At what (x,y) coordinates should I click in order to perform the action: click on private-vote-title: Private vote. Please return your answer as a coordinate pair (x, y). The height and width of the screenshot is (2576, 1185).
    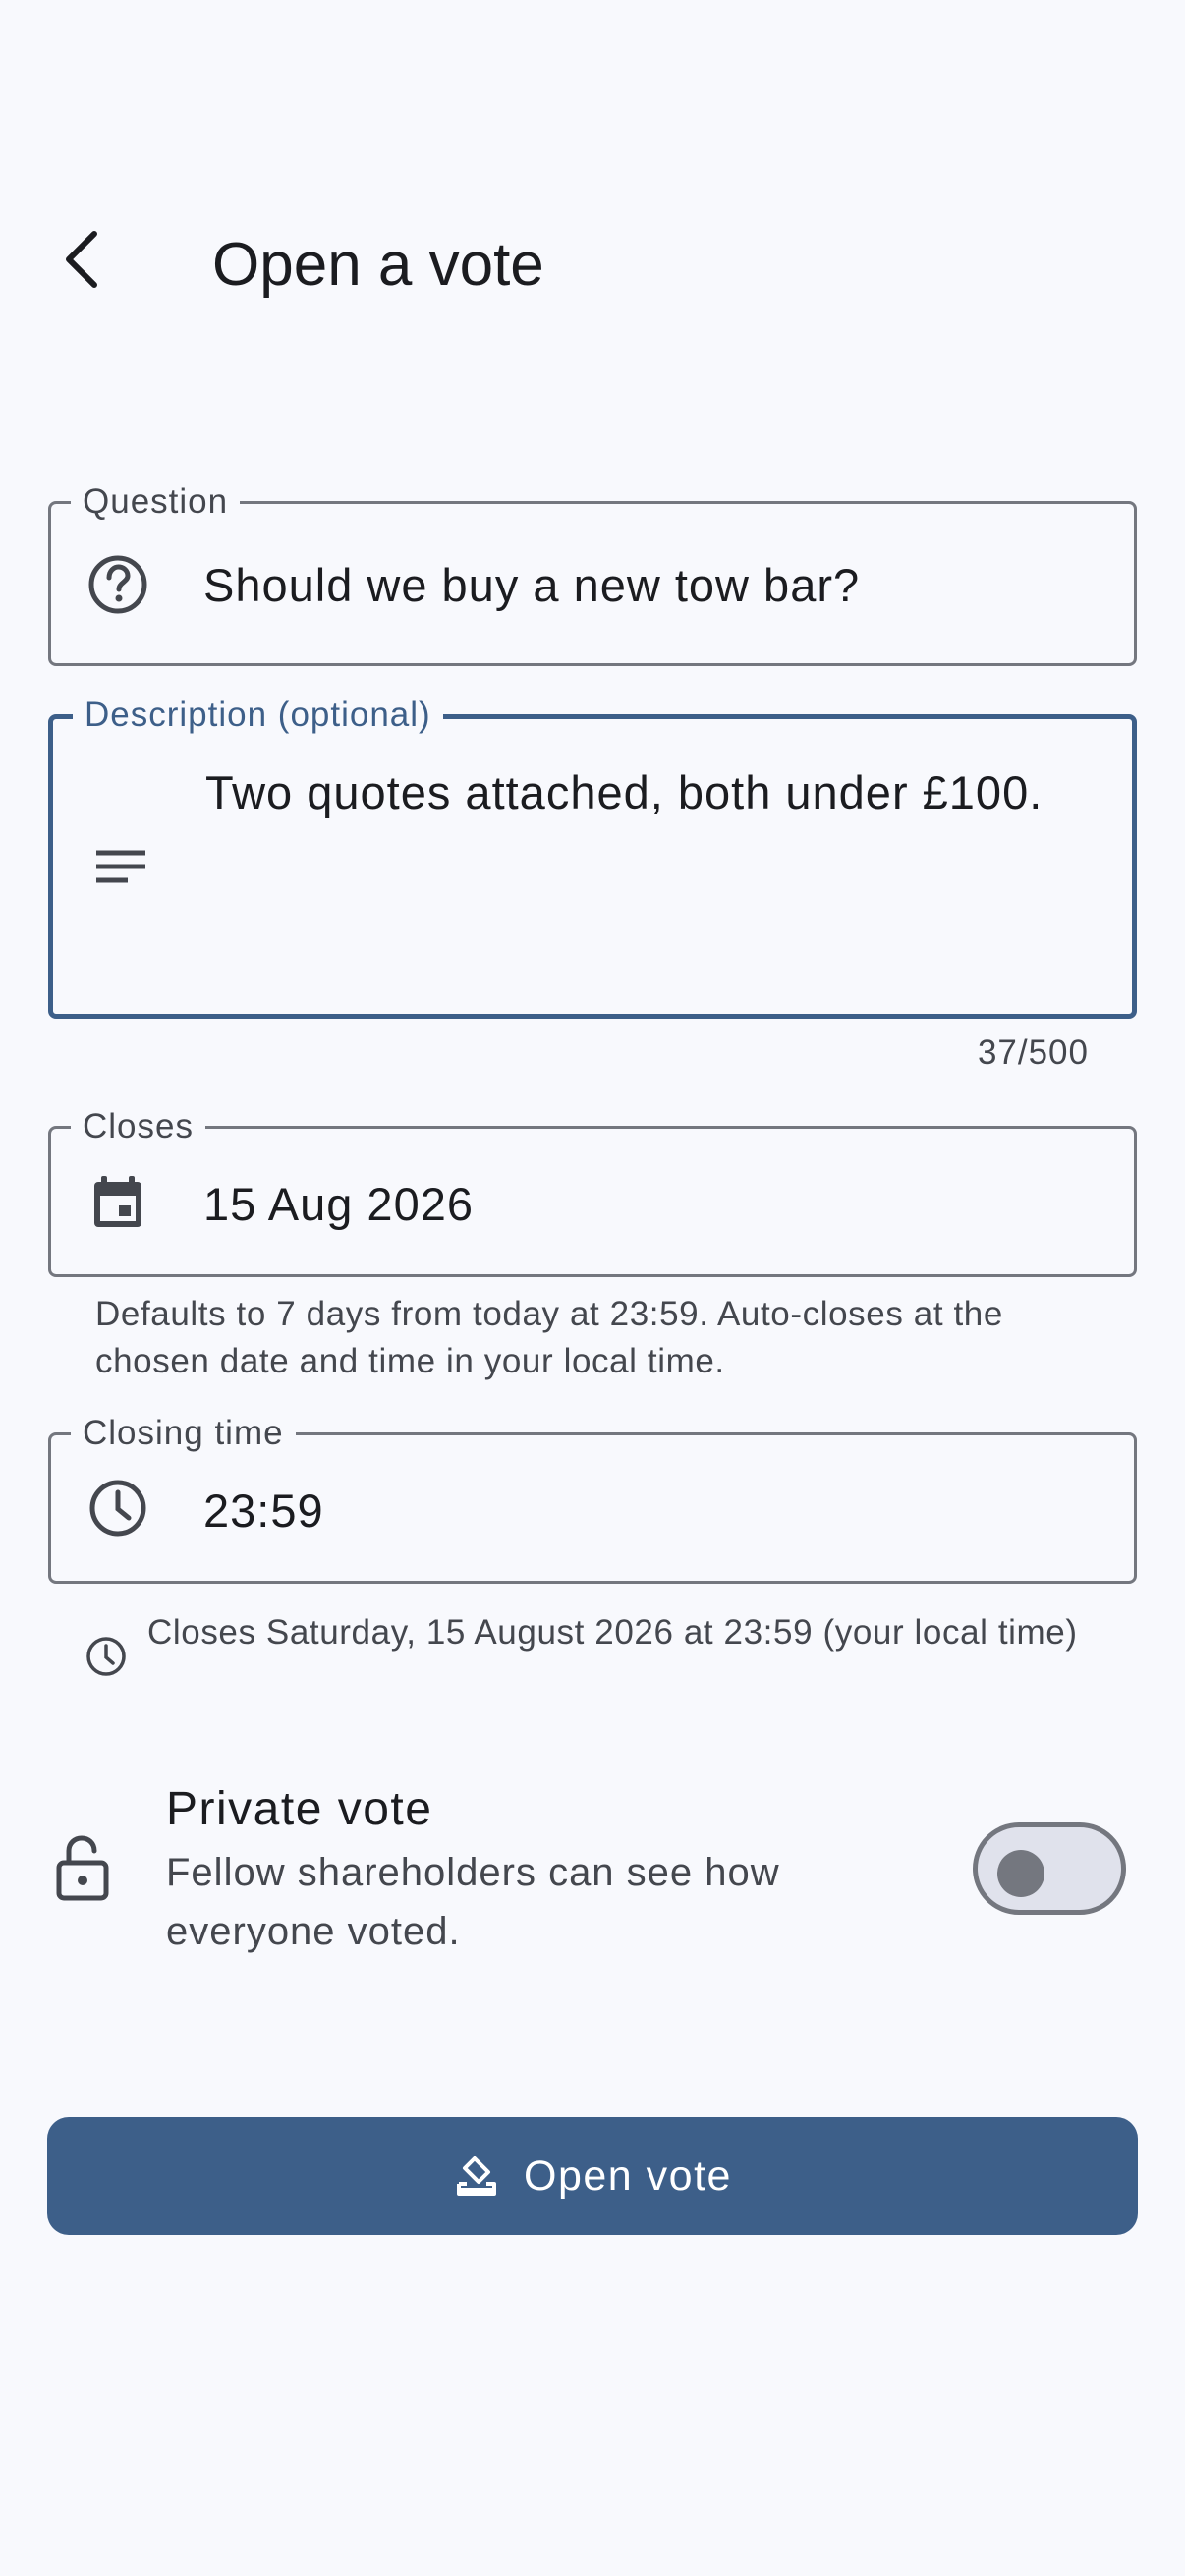
    Looking at the image, I should click on (299, 1809).